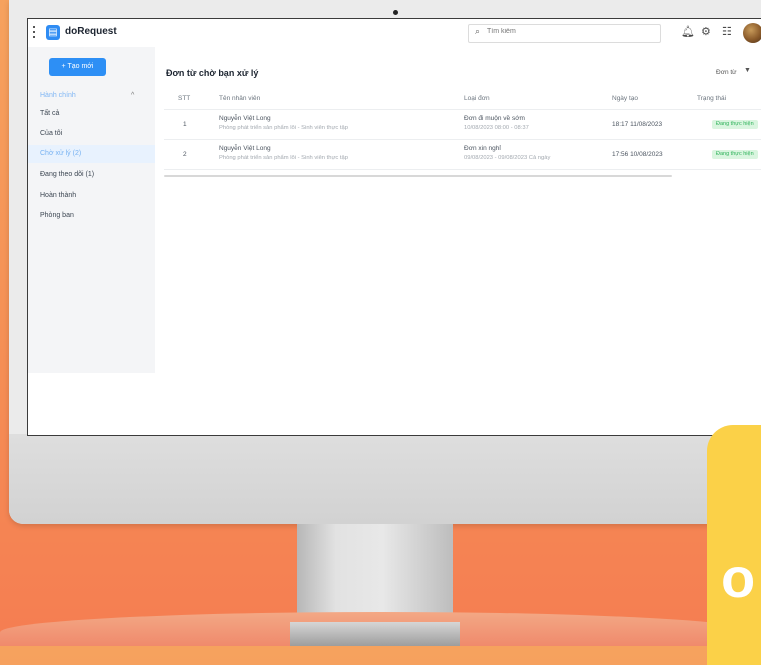 The height and width of the screenshot is (665, 761). I want to click on search-input, so click(567, 31).